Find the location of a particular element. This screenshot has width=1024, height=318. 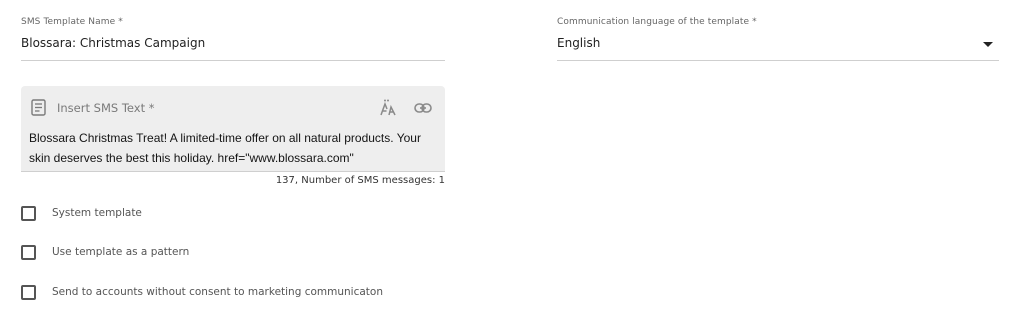

language-underline is located at coordinates (778, 60).